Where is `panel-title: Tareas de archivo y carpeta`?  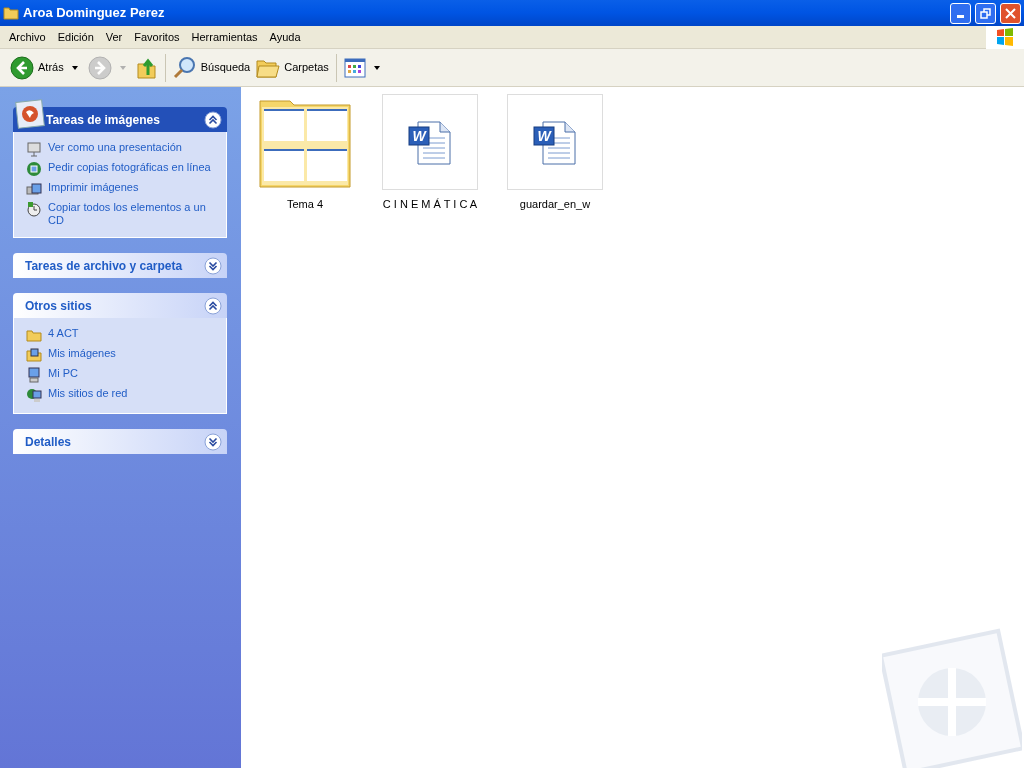 panel-title: Tareas de archivo y carpeta is located at coordinates (104, 266).